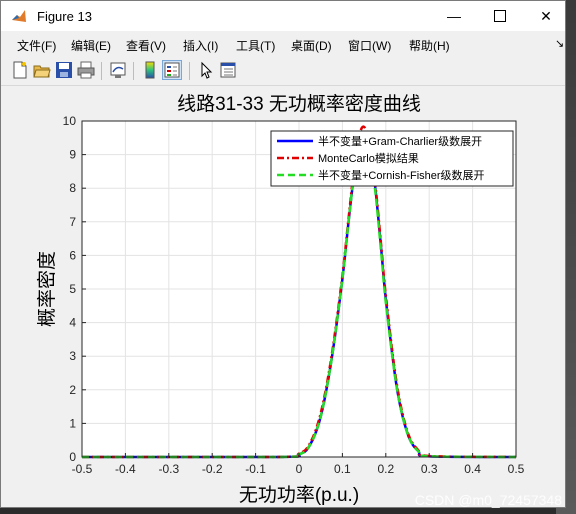  What do you see at coordinates (255, 45) in the screenshot?
I see `menu-tools: 工具(T)` at bounding box center [255, 45].